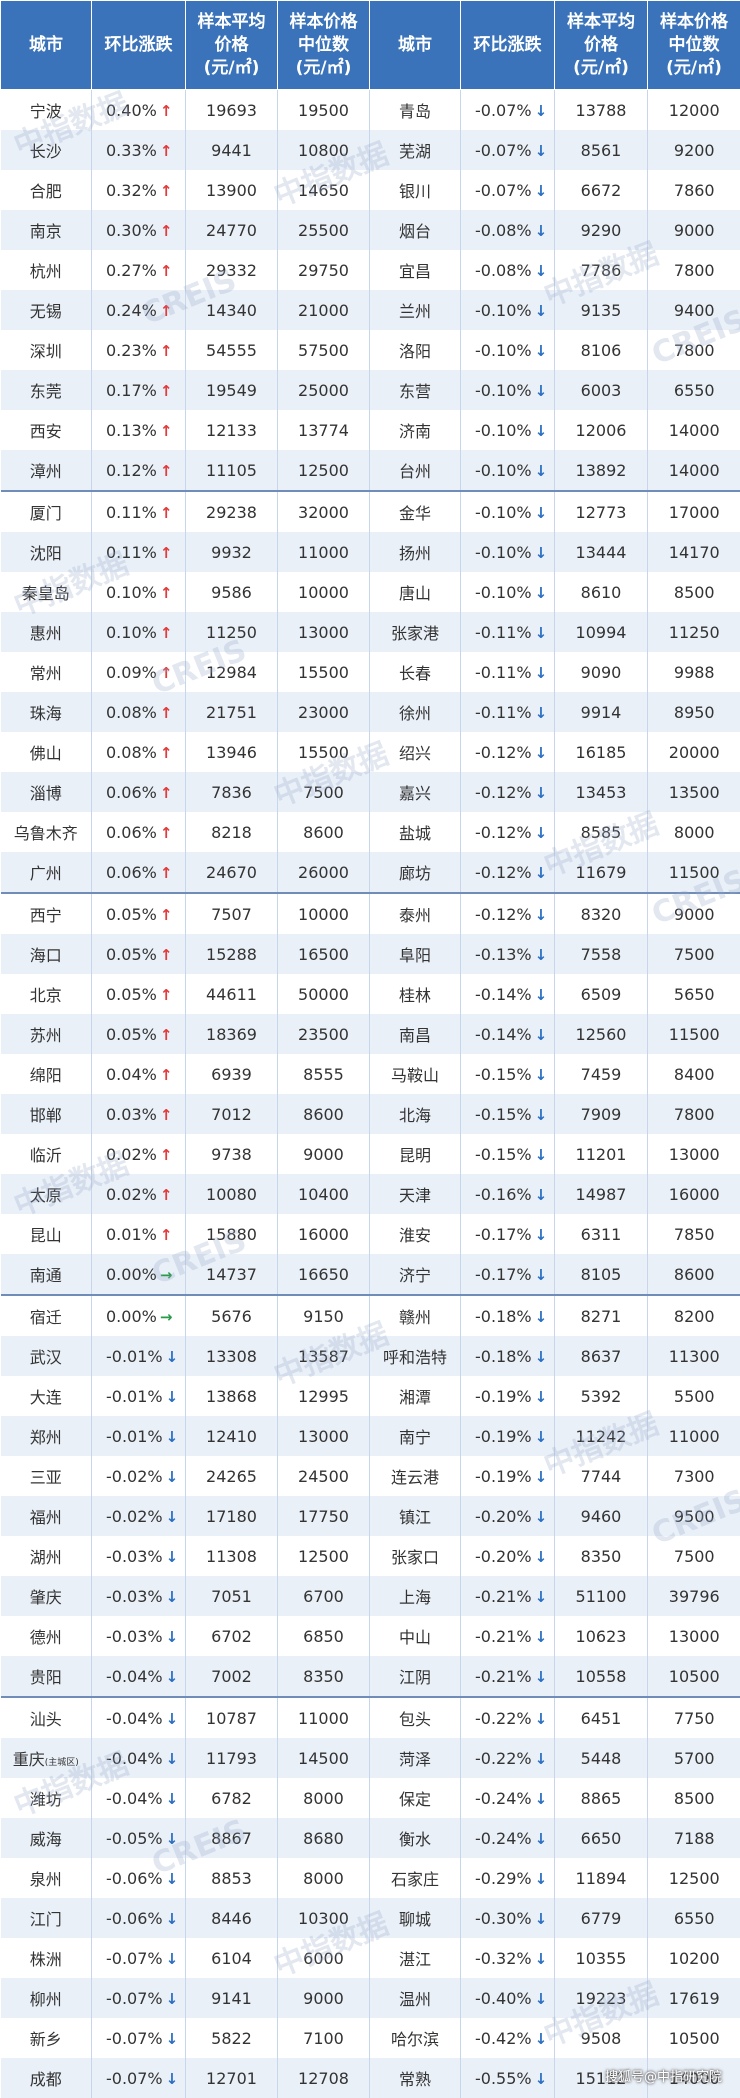 The width and height of the screenshot is (740, 2098). Describe the element at coordinates (46, 2079) in the screenshot. I see `city-name: 成都` at that location.